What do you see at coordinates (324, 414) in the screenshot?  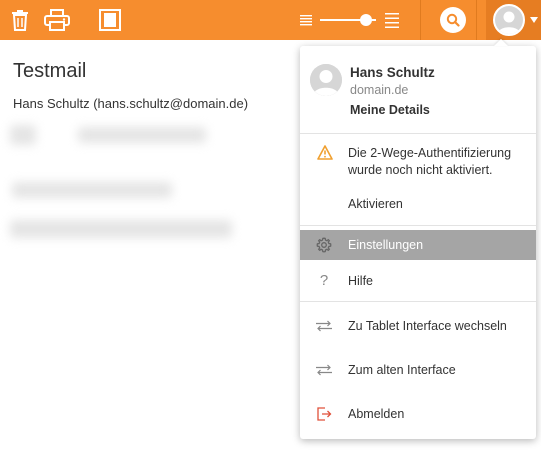 I see `logout-icon` at bounding box center [324, 414].